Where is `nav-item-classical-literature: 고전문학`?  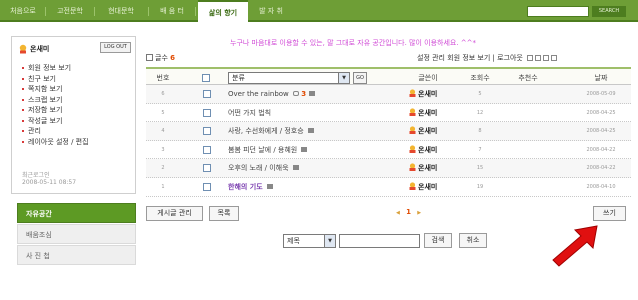 nav-item-classical-literature: 고전문학 is located at coordinates (70, 11).